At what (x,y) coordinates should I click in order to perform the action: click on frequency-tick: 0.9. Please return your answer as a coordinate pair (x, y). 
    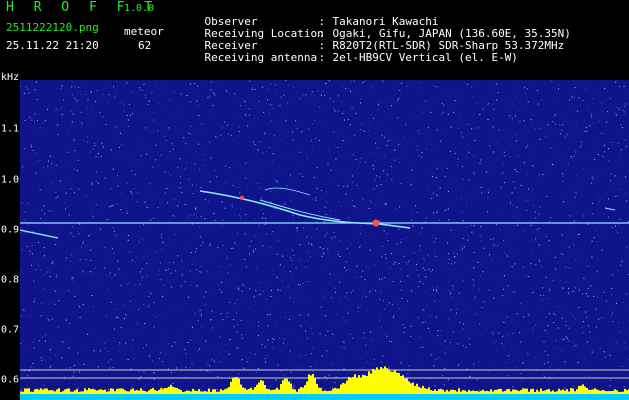
    Looking at the image, I should click on (10, 230).